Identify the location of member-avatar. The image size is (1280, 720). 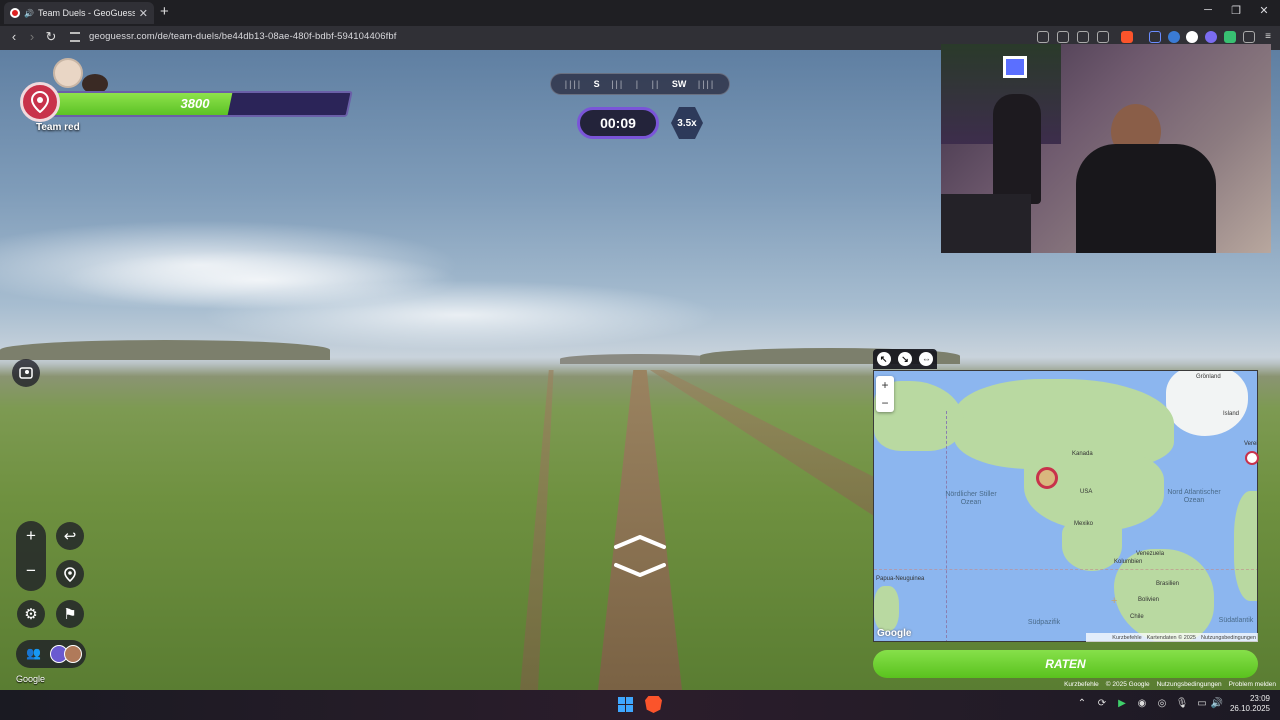
(73, 654).